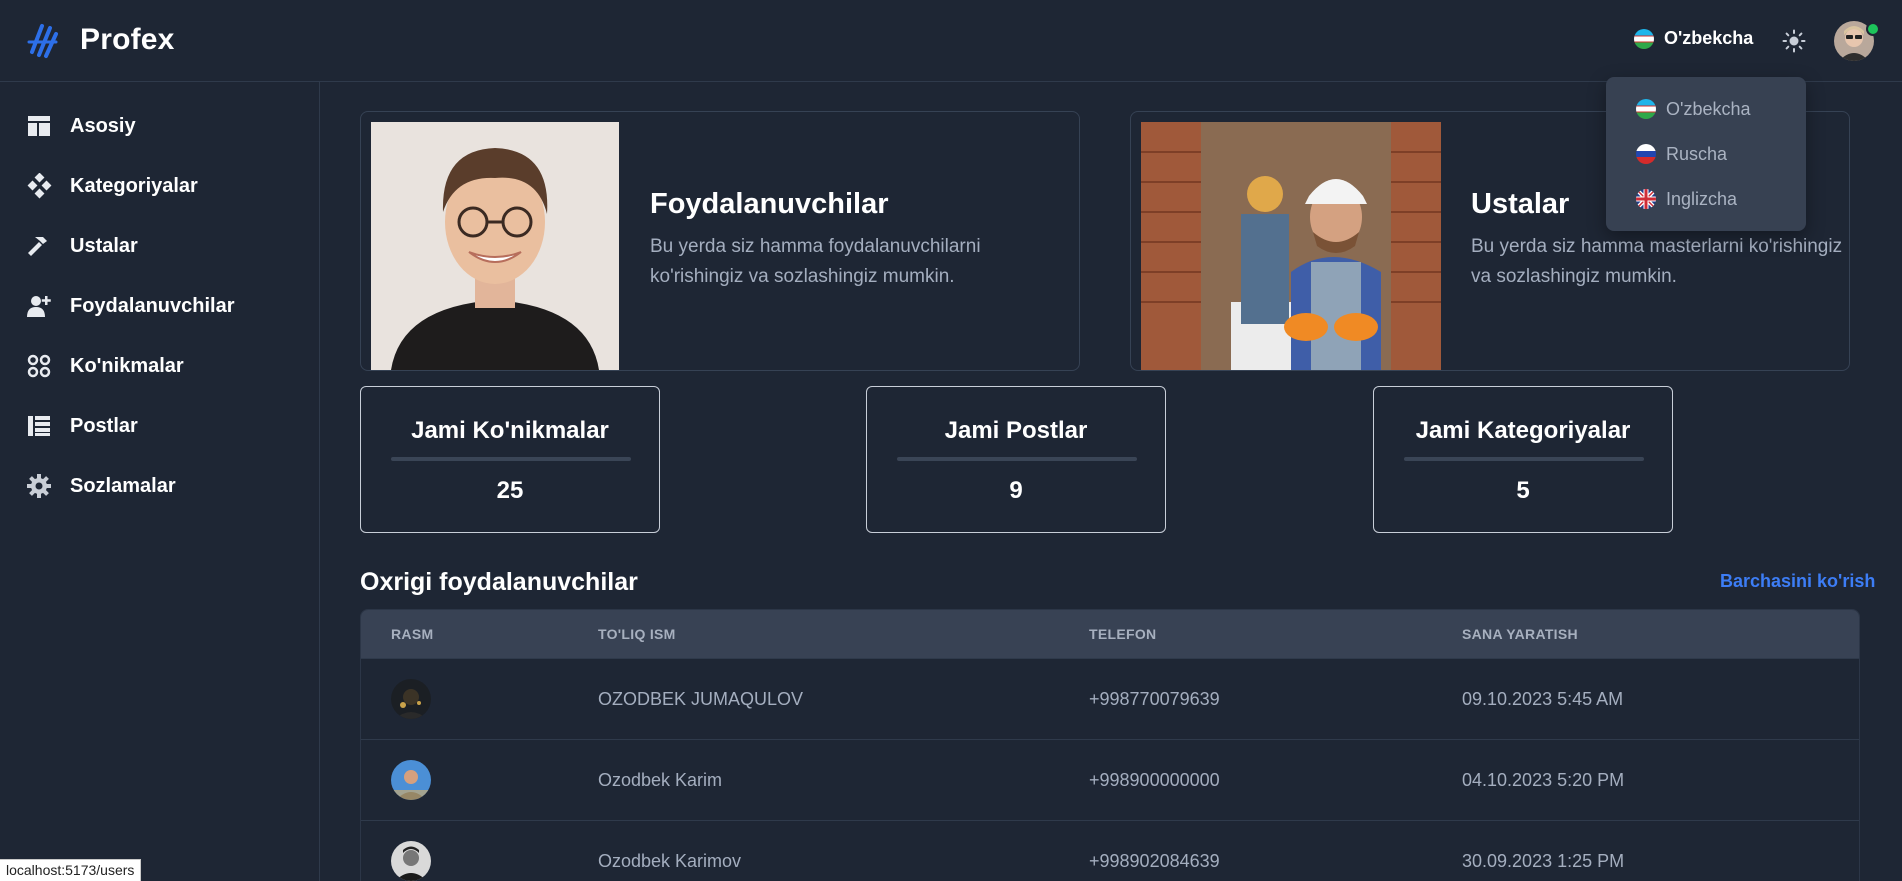 The height and width of the screenshot is (881, 1902). I want to click on sidebar-item-foydalanuvchilar: Foydalanuvchilar, so click(164, 306).